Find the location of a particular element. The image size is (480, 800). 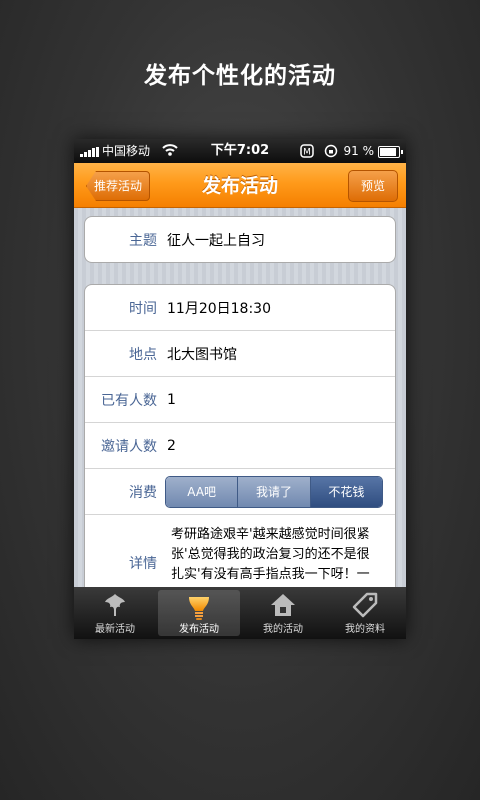

tab-my-activities-label: 我的活动 is located at coordinates (283, 629).